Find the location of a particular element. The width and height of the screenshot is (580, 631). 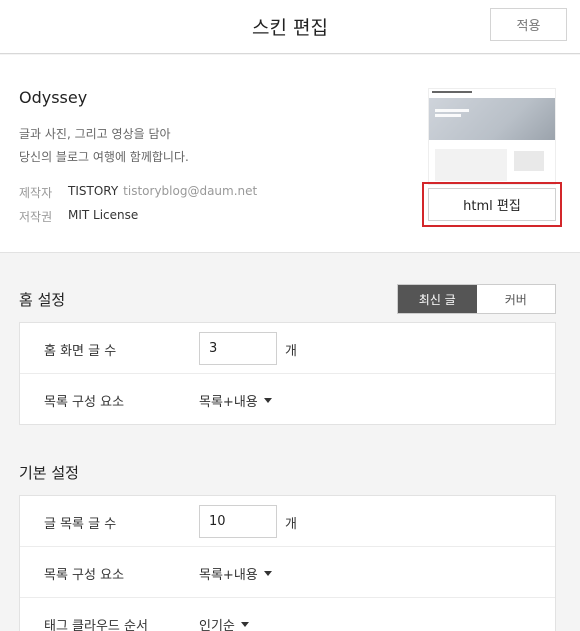

license-value: MIT License is located at coordinates (103, 215).